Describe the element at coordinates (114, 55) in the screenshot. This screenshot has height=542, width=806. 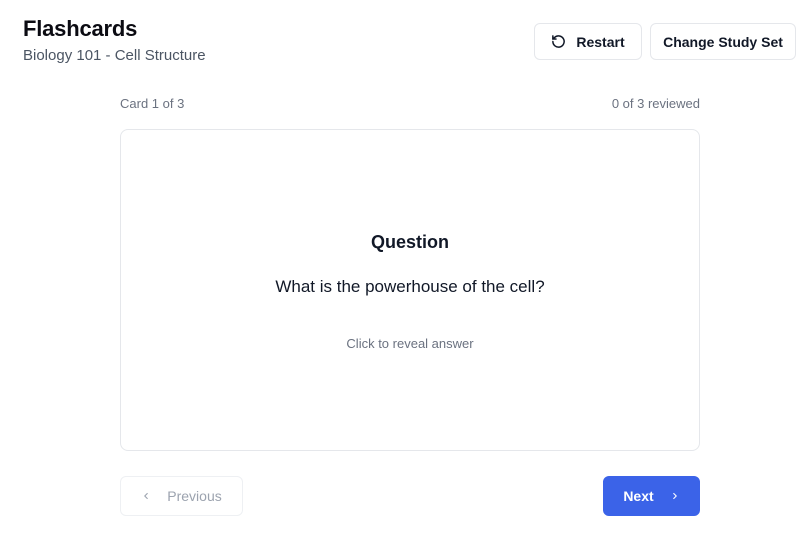
I see `study-set-name: Biology 101 - Cell Structure` at that location.